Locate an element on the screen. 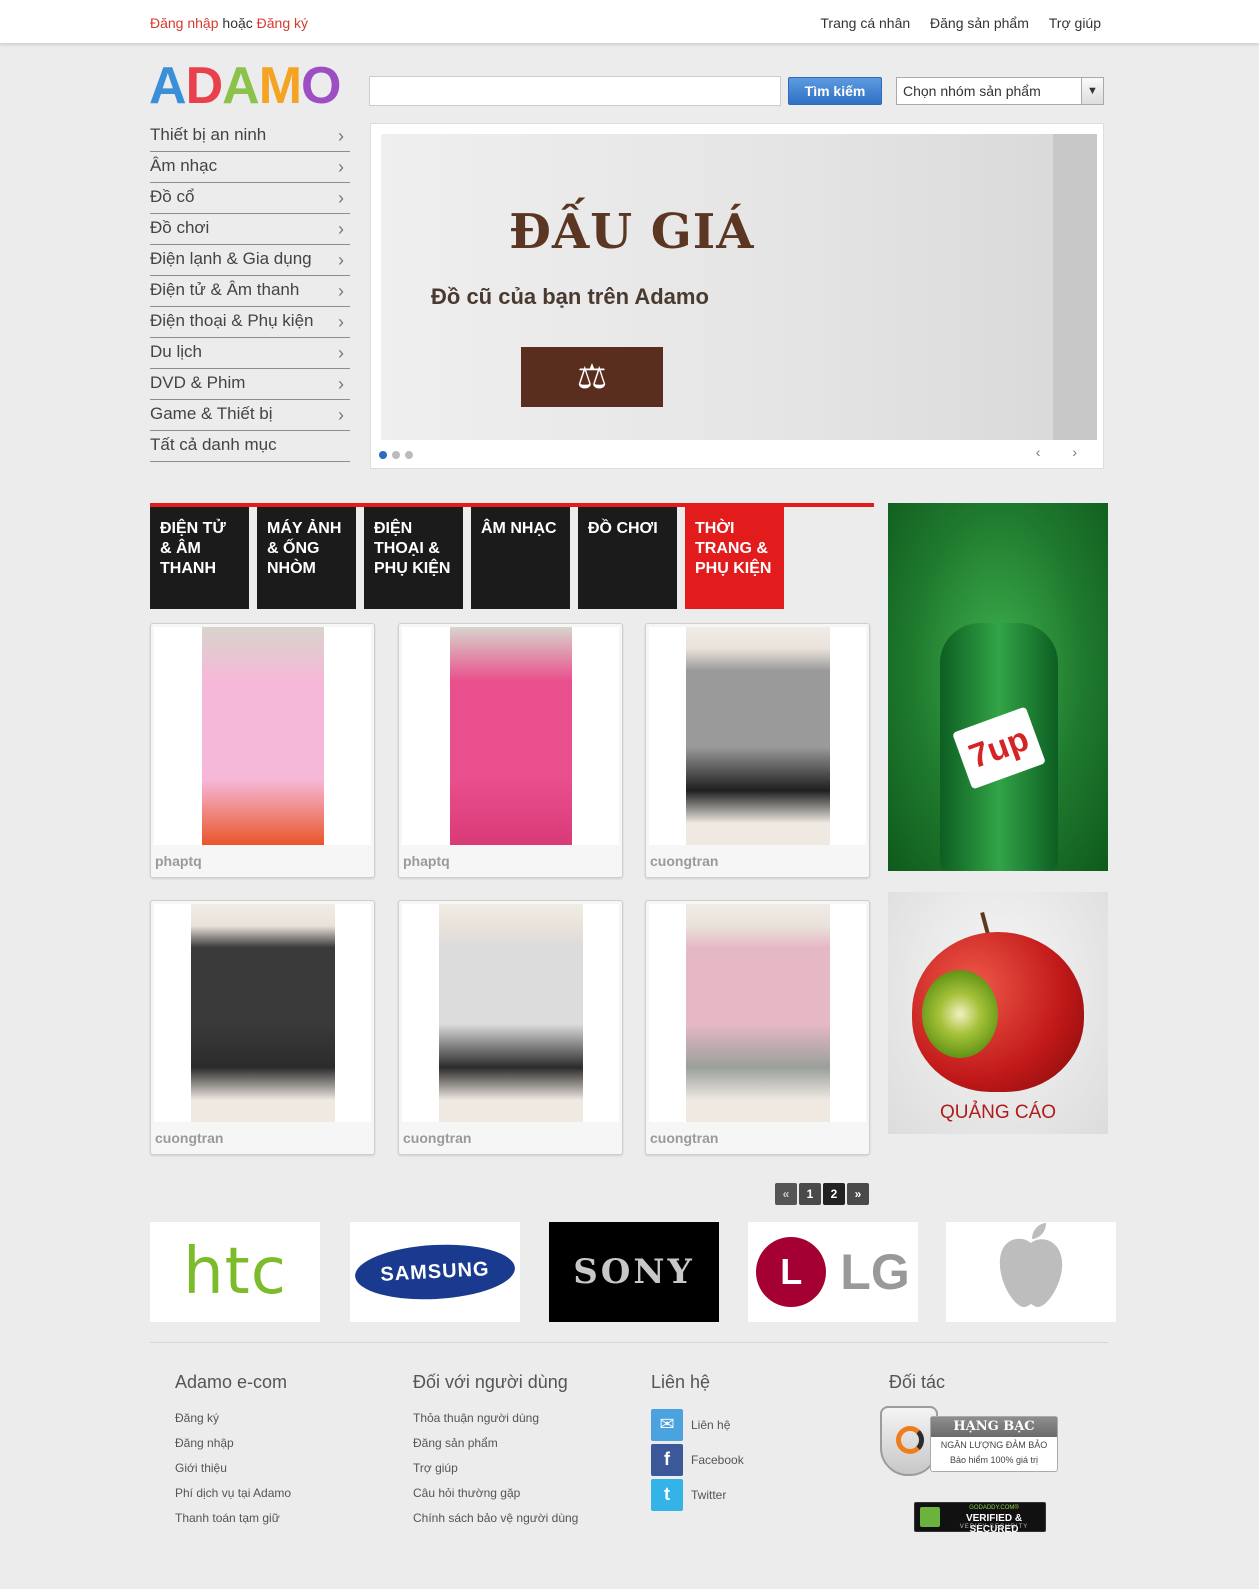 The image size is (1259, 1589). contact-link-email: ✉ Liên hệ is located at coordinates (697, 1424).